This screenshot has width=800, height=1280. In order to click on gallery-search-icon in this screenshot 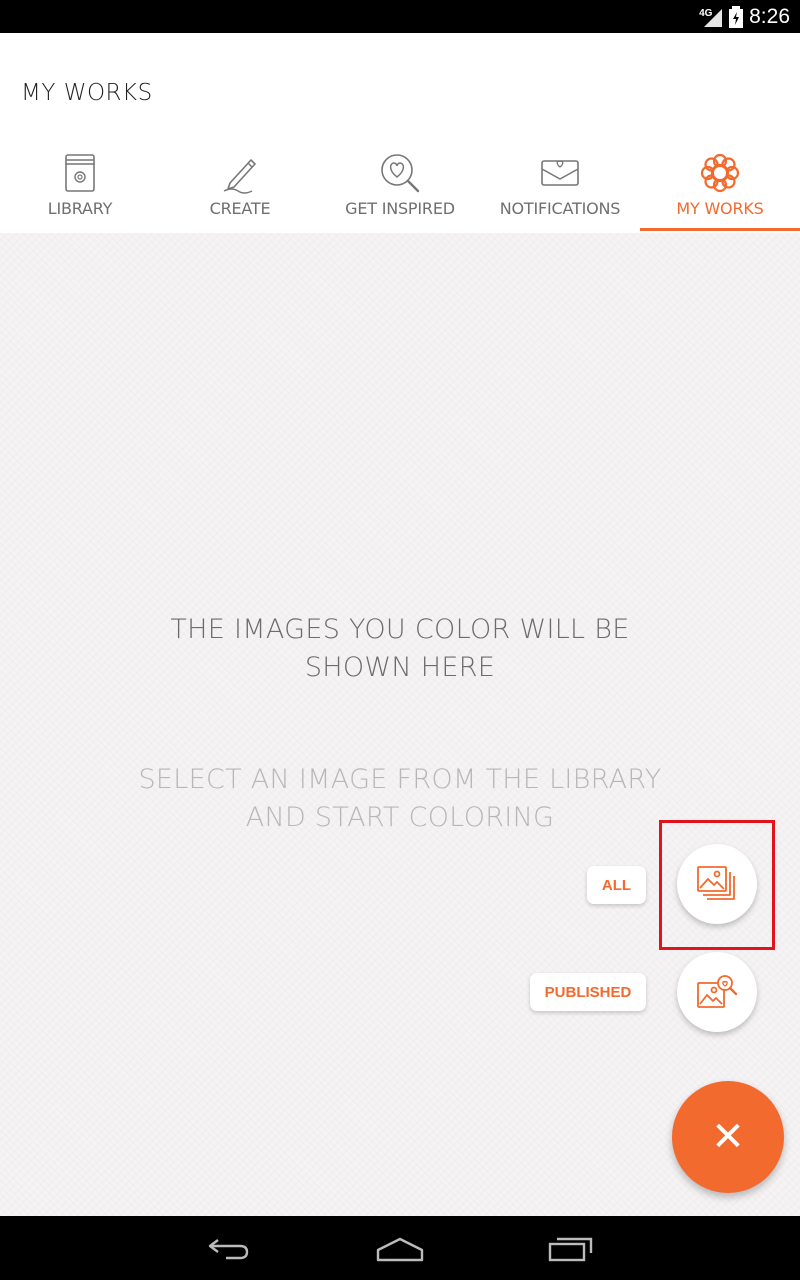, I will do `click(717, 991)`.